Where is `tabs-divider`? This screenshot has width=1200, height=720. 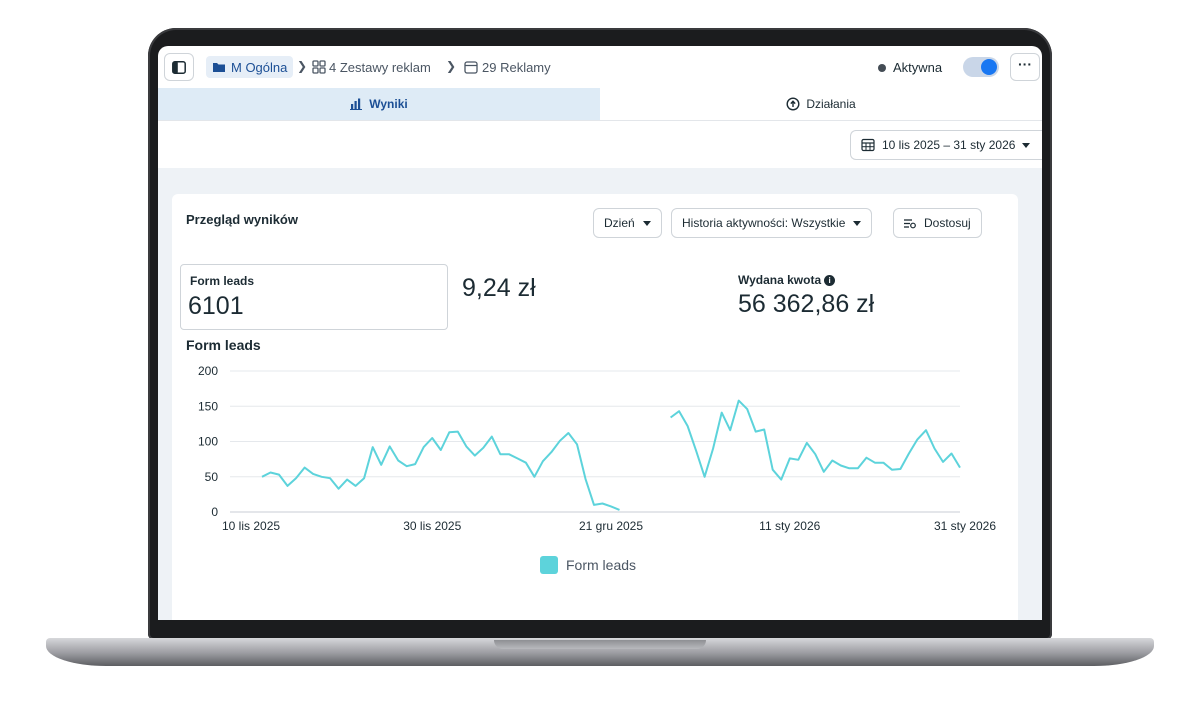
tabs-divider is located at coordinates (600, 120).